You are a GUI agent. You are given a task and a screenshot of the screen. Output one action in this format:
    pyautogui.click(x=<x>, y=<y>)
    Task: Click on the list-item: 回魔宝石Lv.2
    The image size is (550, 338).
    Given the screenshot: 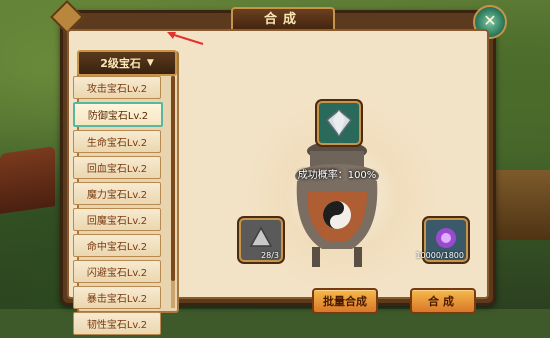 What is the action you would take?
    pyautogui.click(x=117, y=219)
    